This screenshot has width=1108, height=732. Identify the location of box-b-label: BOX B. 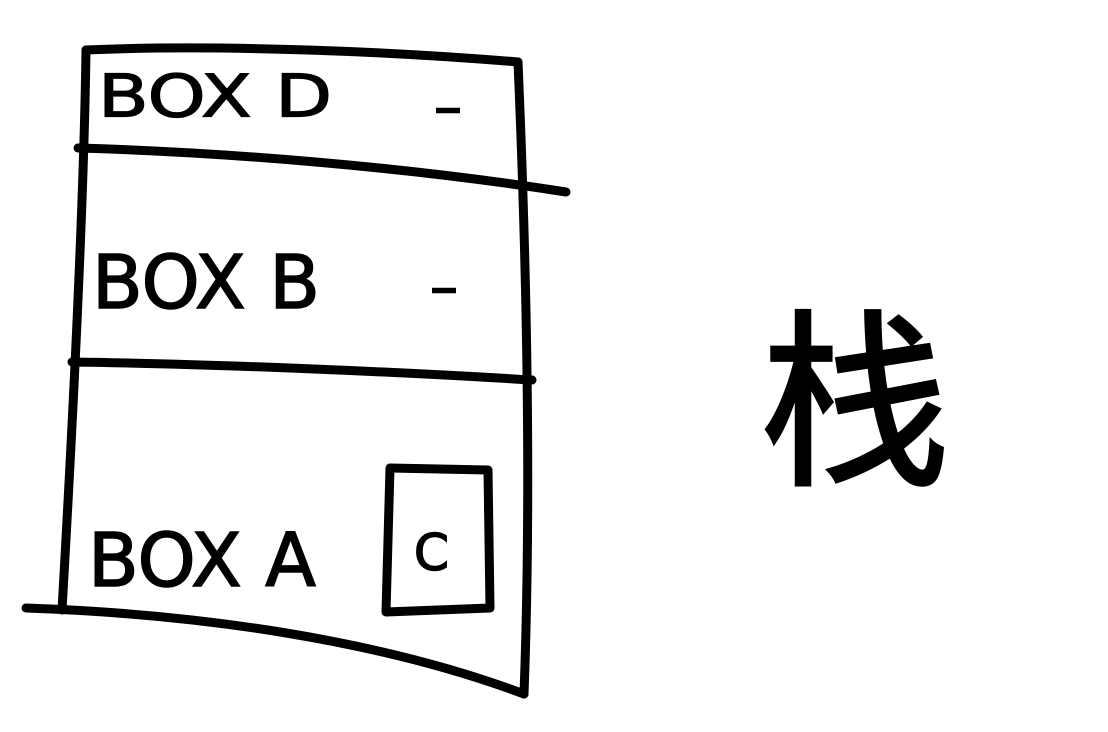
(206, 283).